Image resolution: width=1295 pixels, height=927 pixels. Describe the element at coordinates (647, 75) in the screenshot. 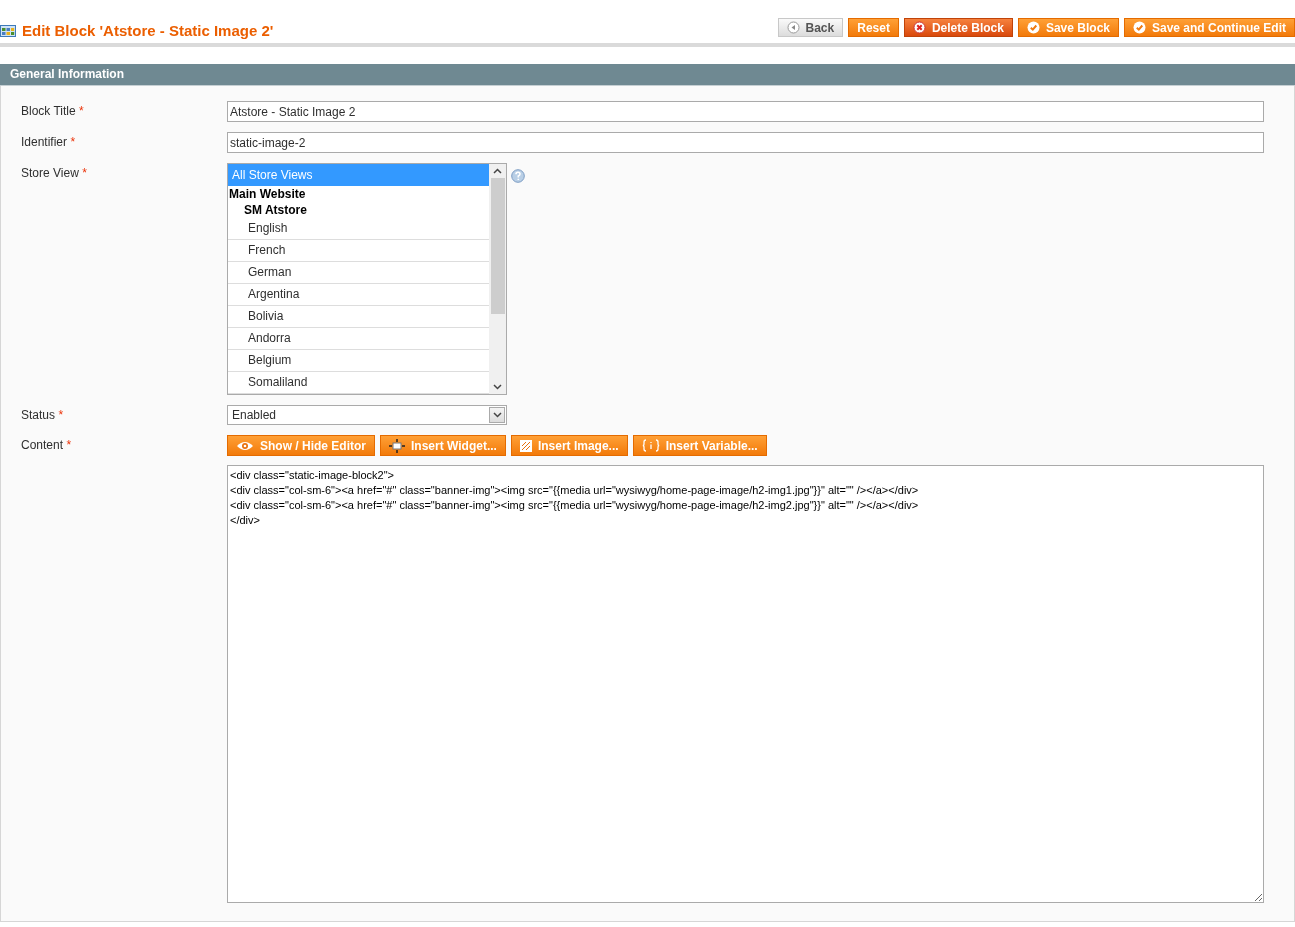

I see `section-header: General Information` at that location.